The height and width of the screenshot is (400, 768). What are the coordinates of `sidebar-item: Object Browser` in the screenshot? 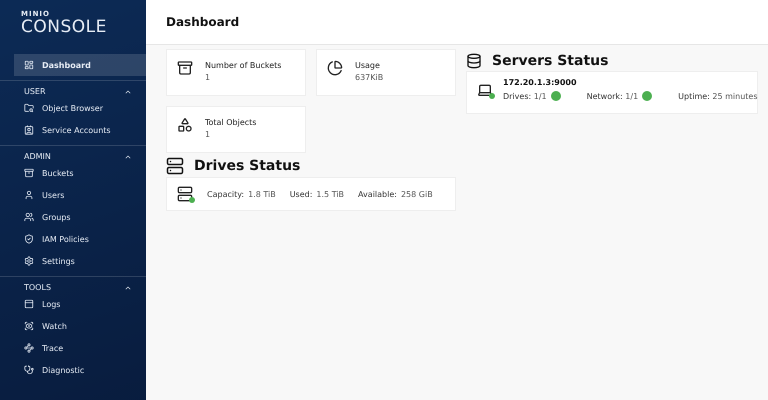 It's located at (80, 108).